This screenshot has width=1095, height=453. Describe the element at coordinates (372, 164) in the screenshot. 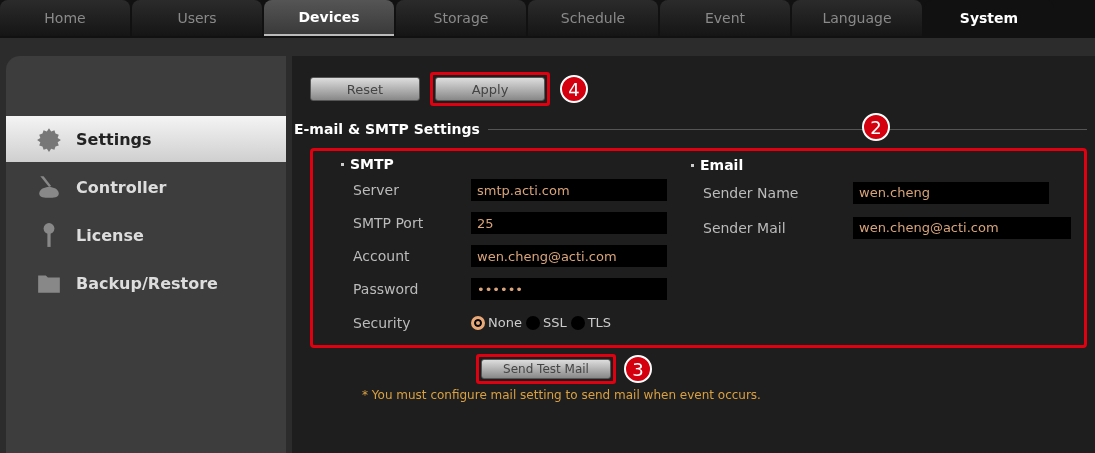

I see `group-title: SMTP` at that location.